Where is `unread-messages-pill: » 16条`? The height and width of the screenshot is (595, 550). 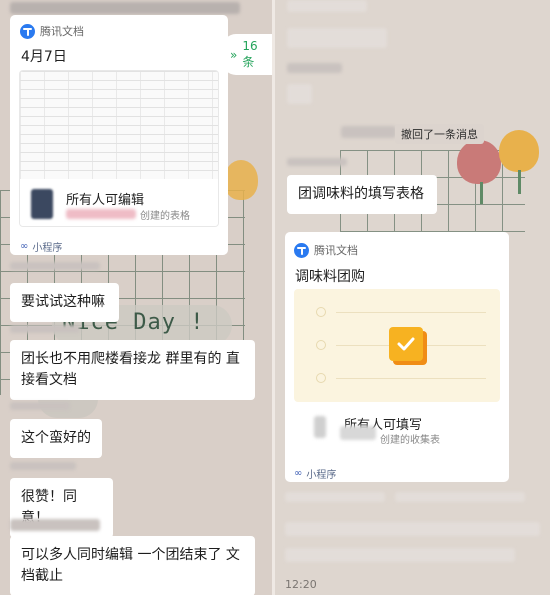 unread-messages-pill: » 16条 is located at coordinates (247, 54).